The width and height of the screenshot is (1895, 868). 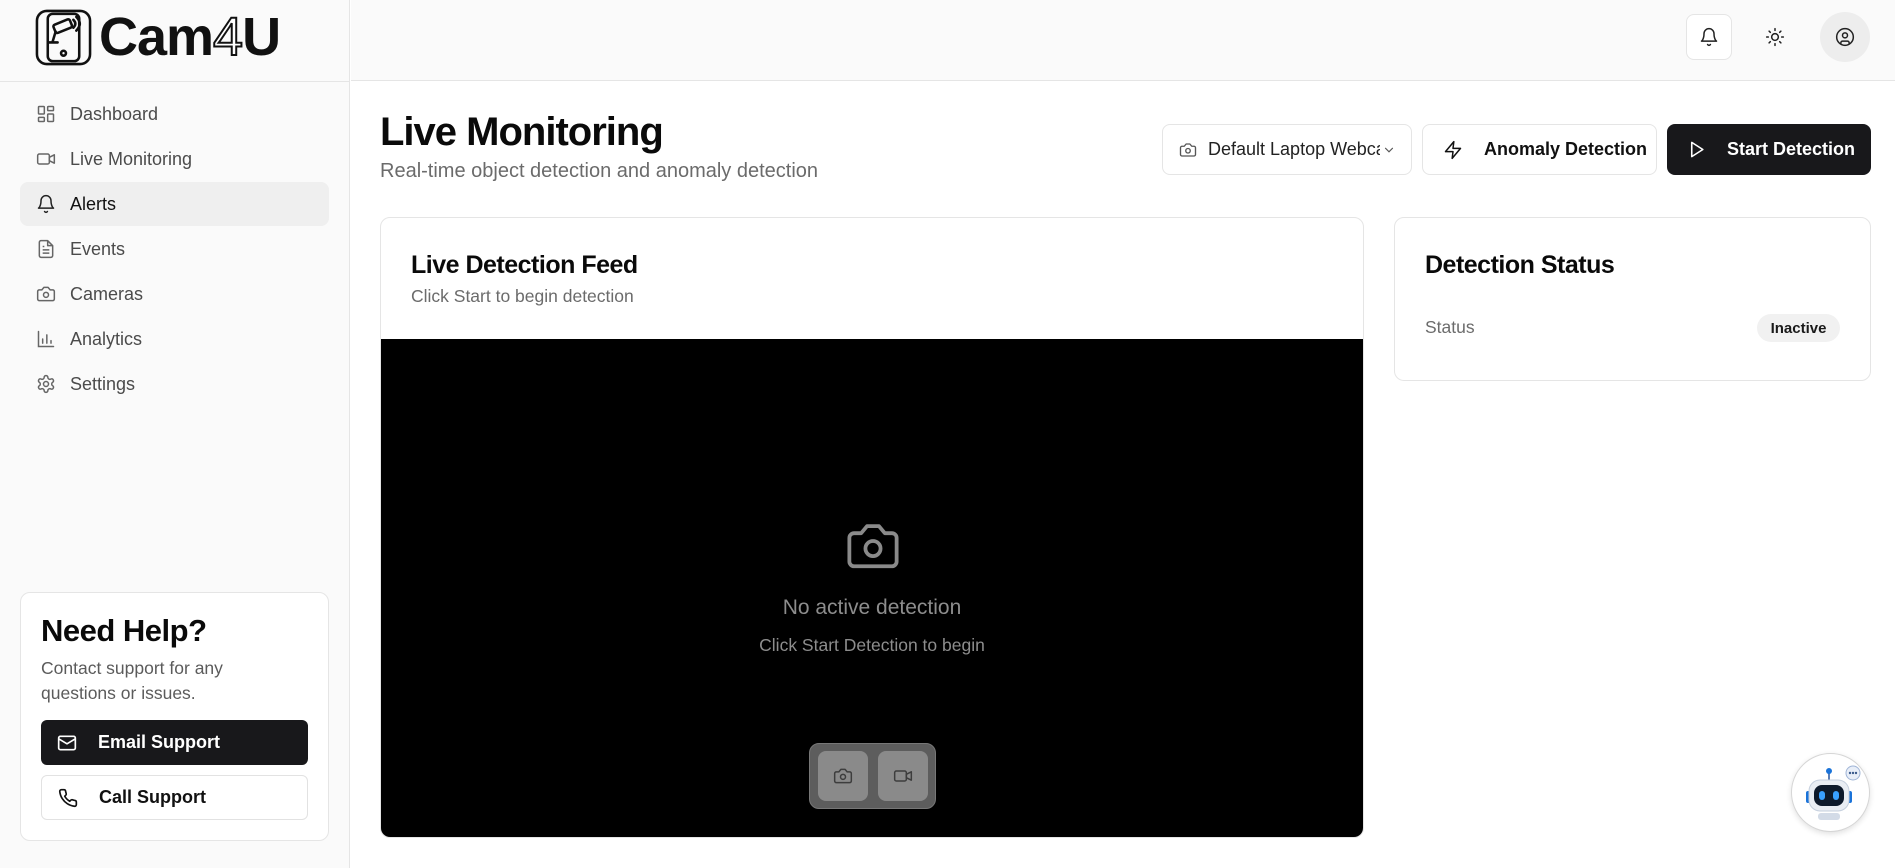 What do you see at coordinates (114, 113) in the screenshot?
I see `sidebar-item-label: Dashboard` at bounding box center [114, 113].